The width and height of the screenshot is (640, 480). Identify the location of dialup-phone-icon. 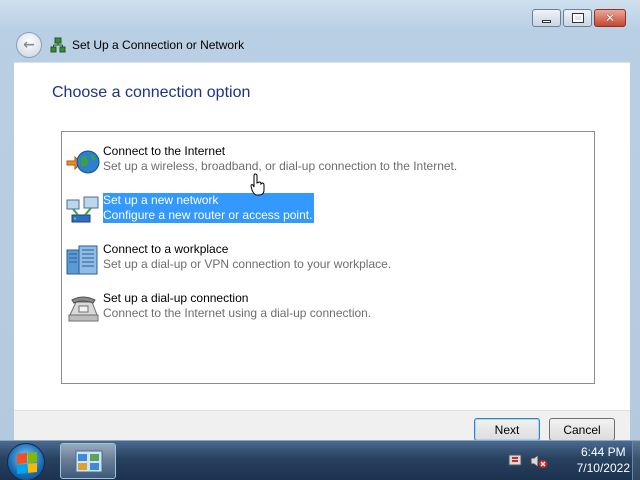
(83, 309).